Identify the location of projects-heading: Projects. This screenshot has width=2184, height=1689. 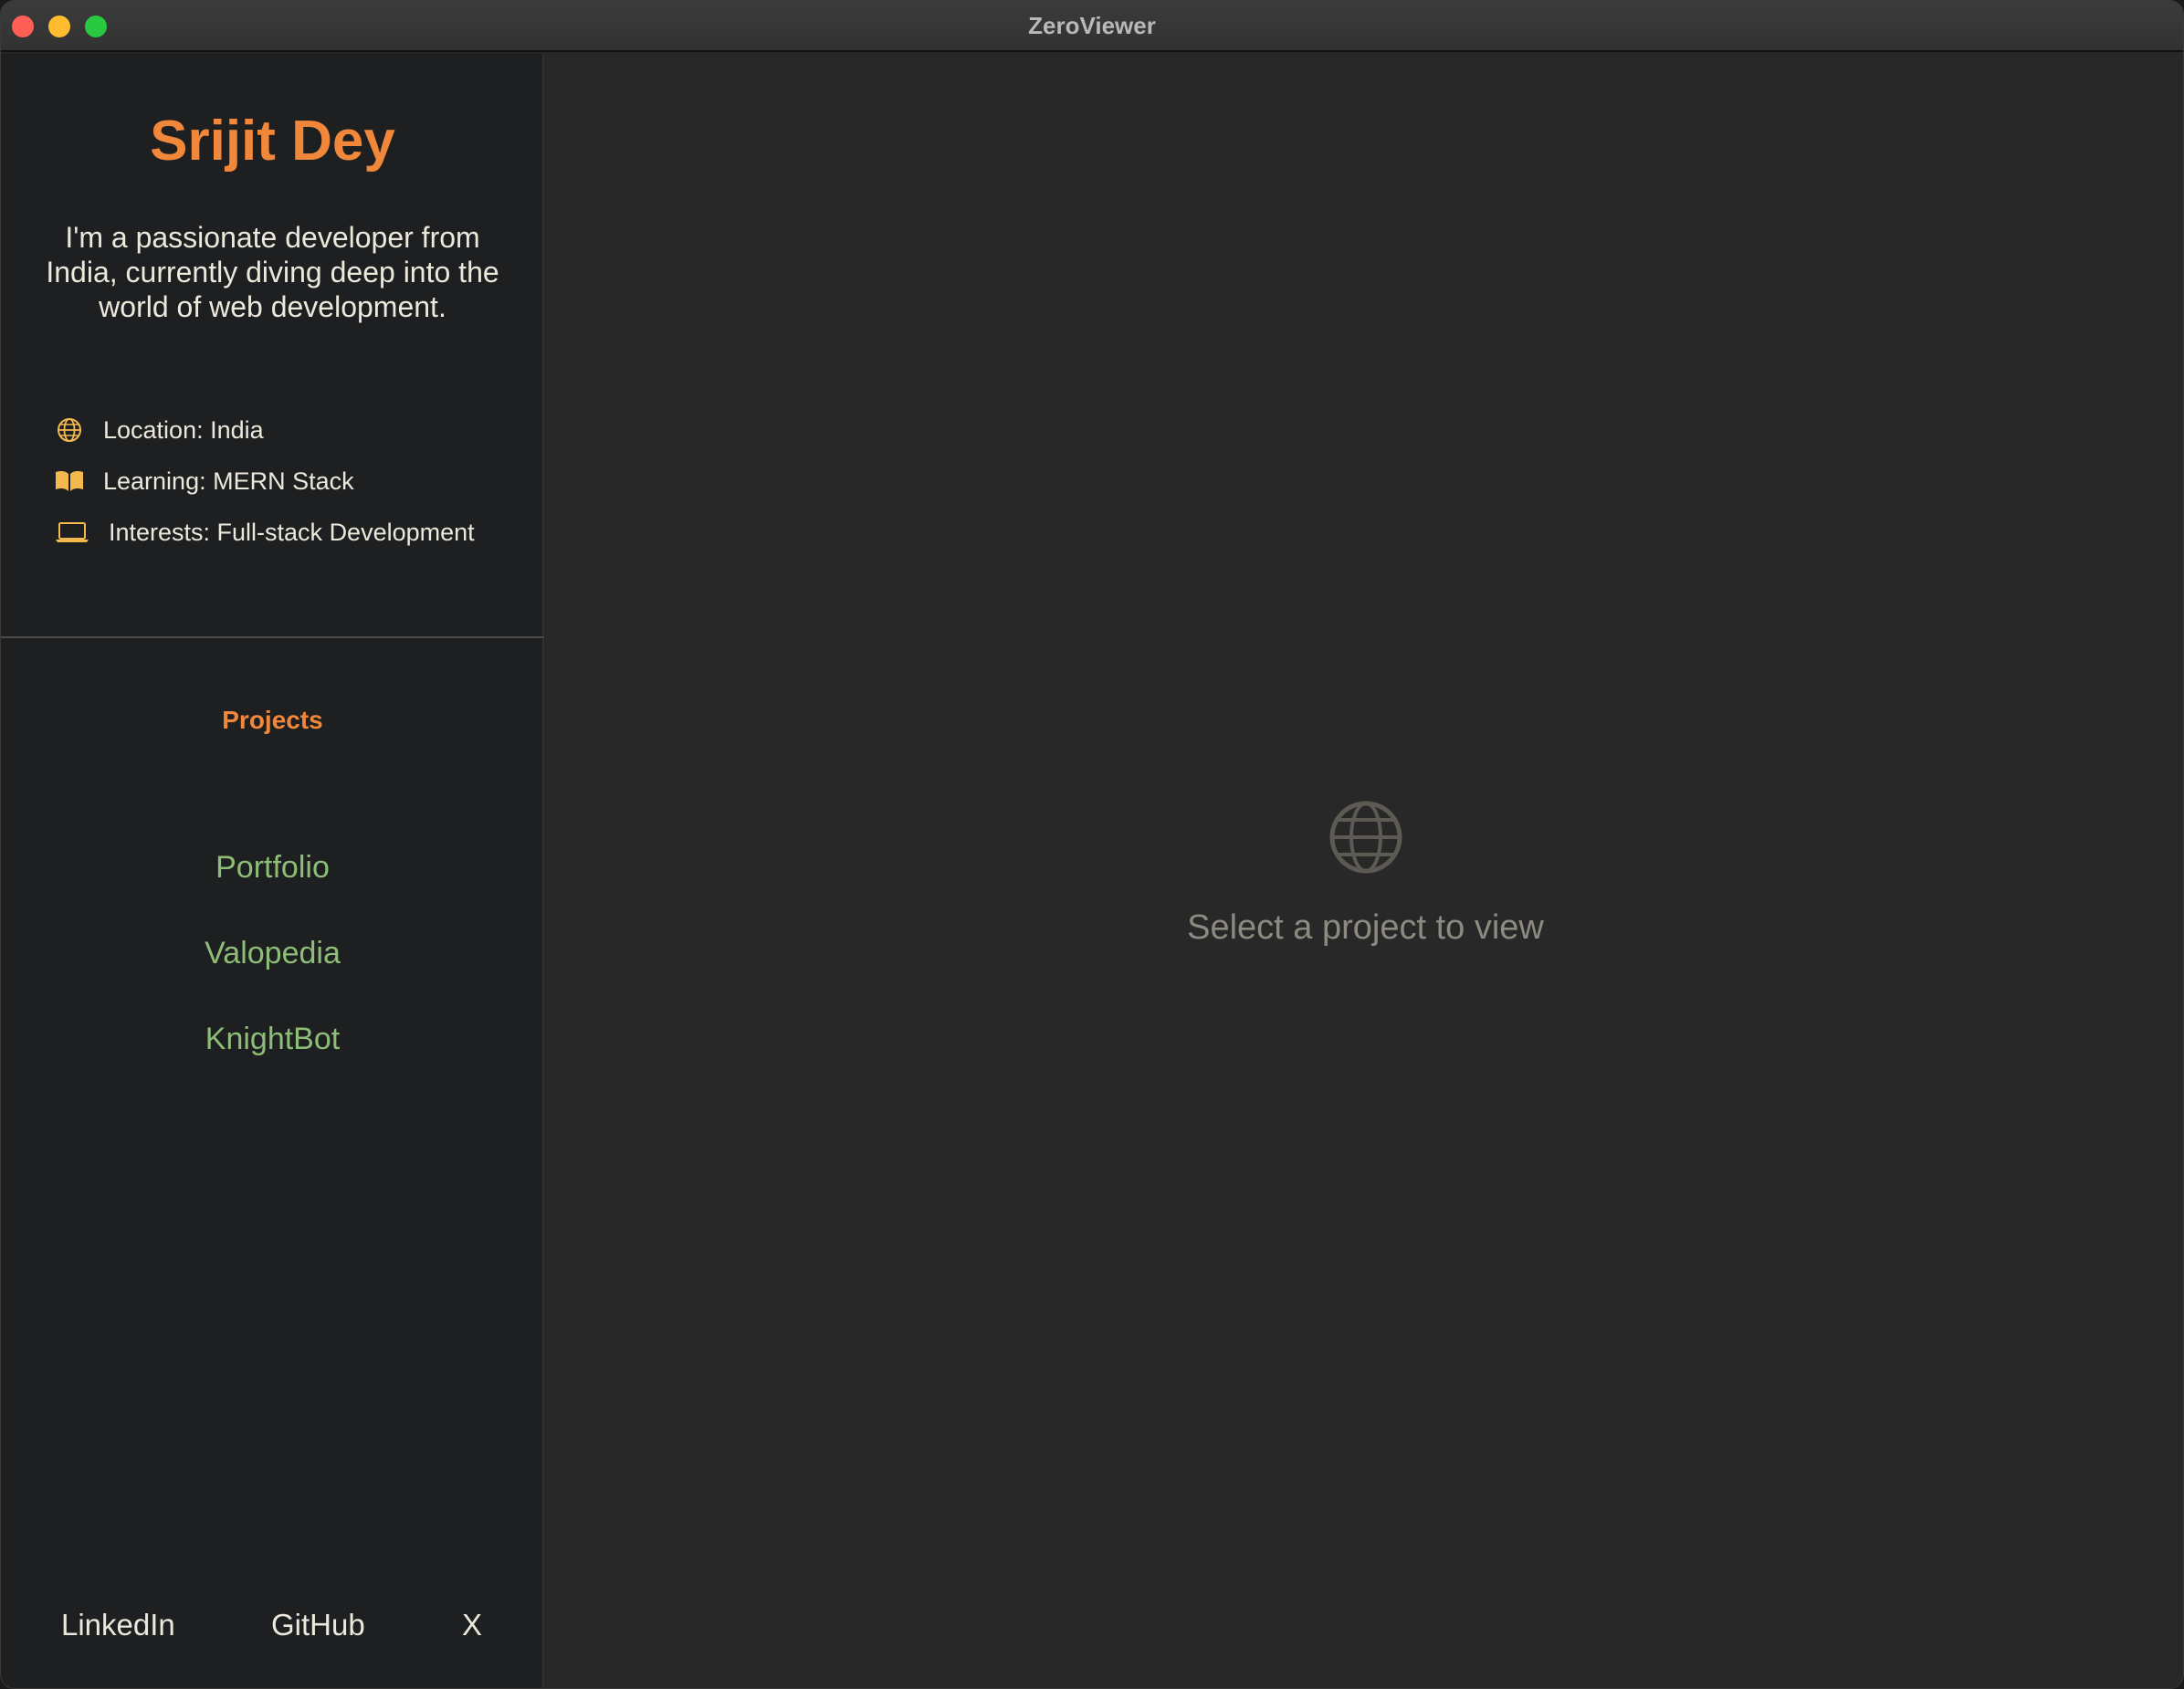
(272, 720).